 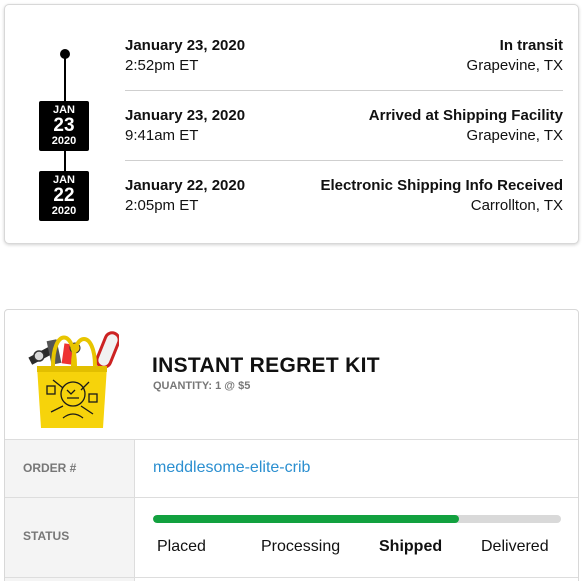 I want to click on next-row, so click(x=291, y=579).